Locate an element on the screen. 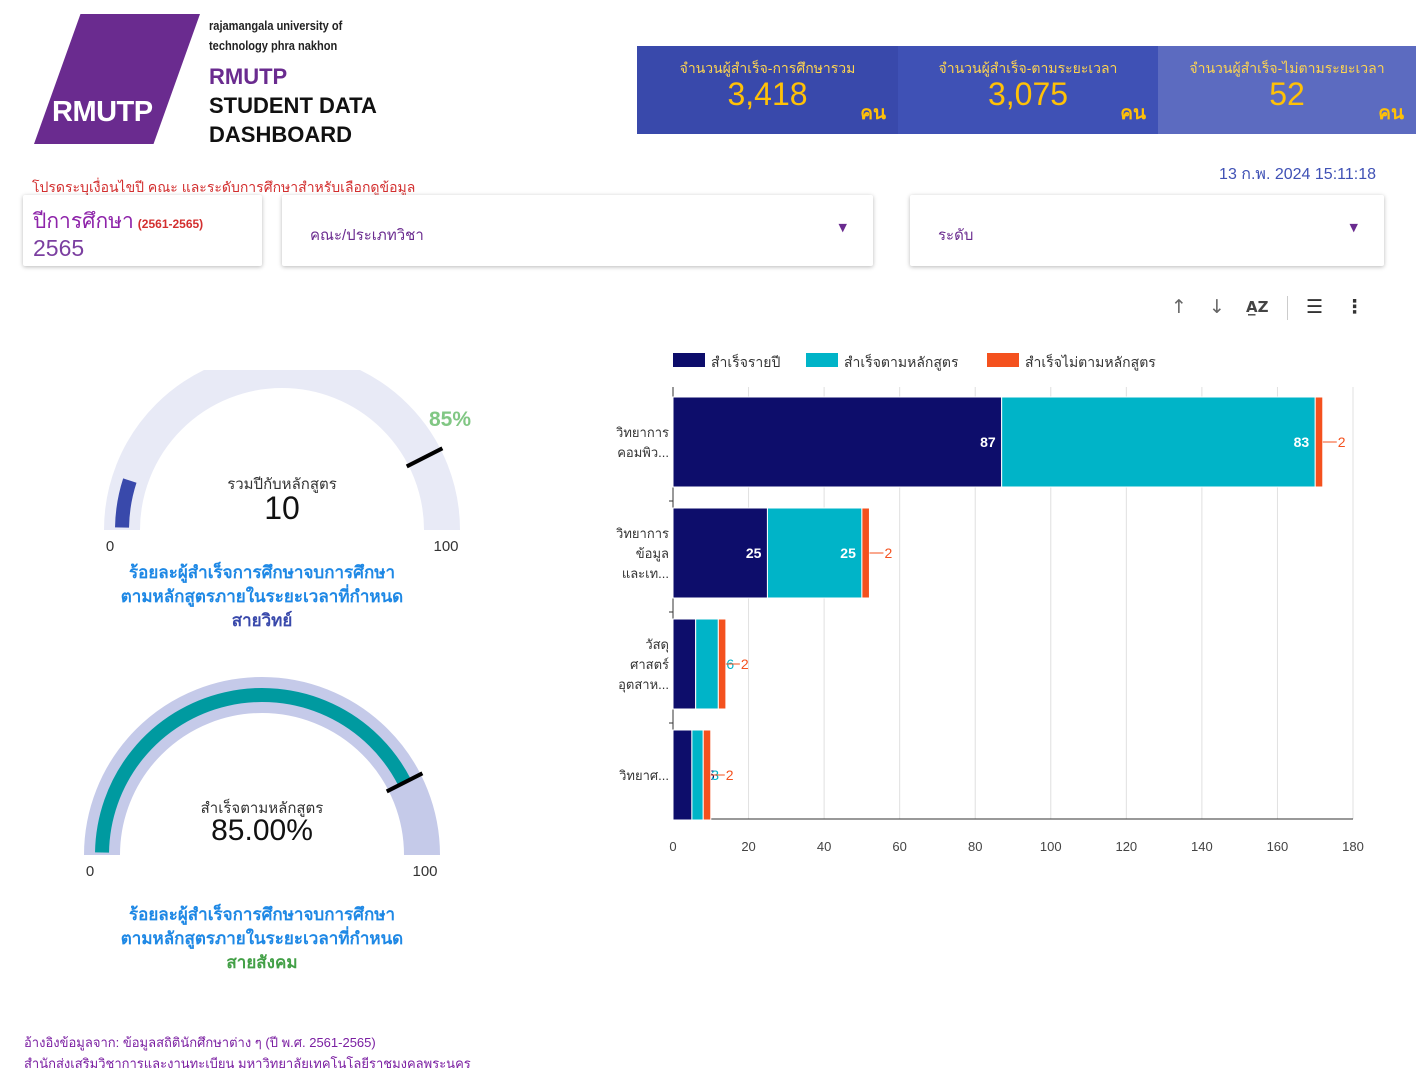  sort-ascending-icon: ↑ is located at coordinates (1179, 307).